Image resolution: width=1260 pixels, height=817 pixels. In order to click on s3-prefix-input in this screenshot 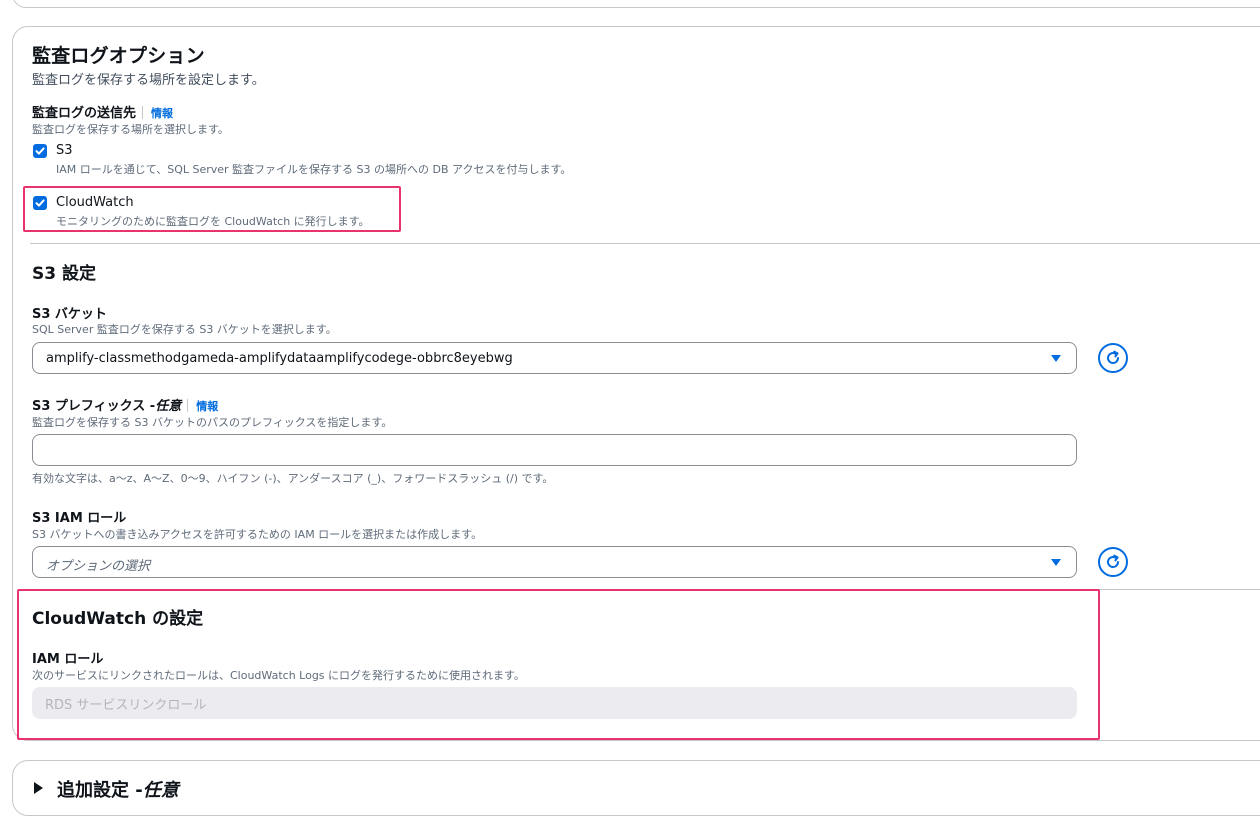, I will do `click(554, 450)`.